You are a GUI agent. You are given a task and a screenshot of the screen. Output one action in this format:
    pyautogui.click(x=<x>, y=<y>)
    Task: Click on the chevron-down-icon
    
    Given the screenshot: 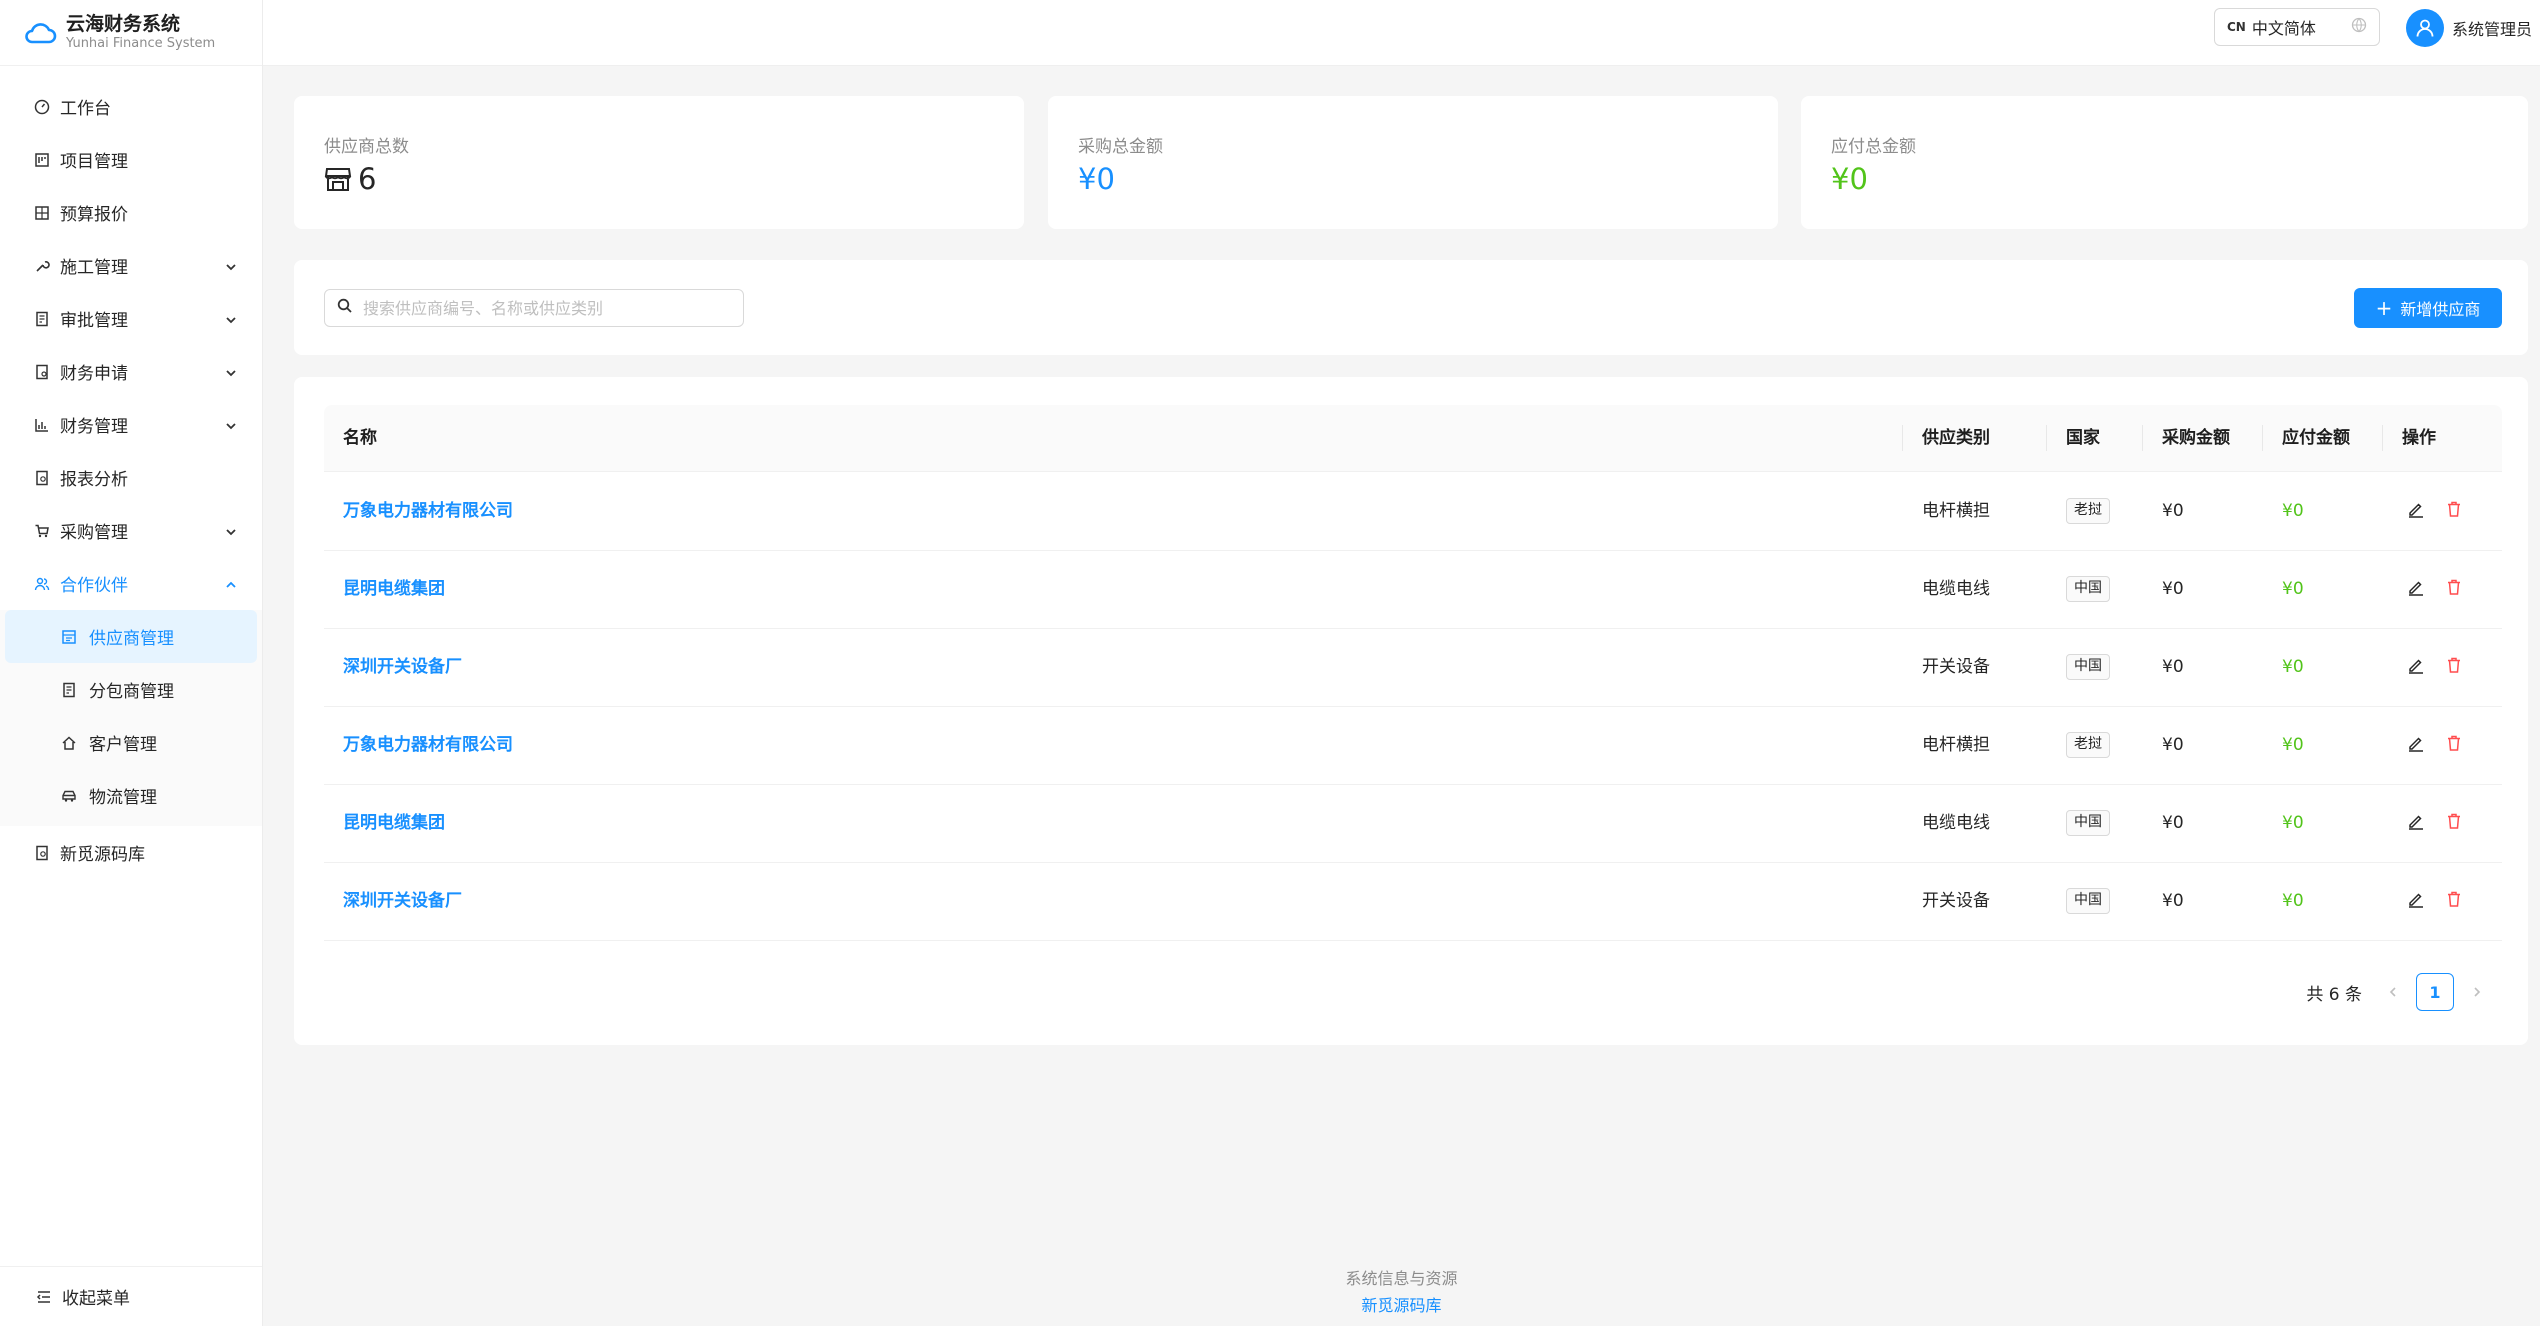 What is the action you would take?
    pyautogui.click(x=231, y=319)
    